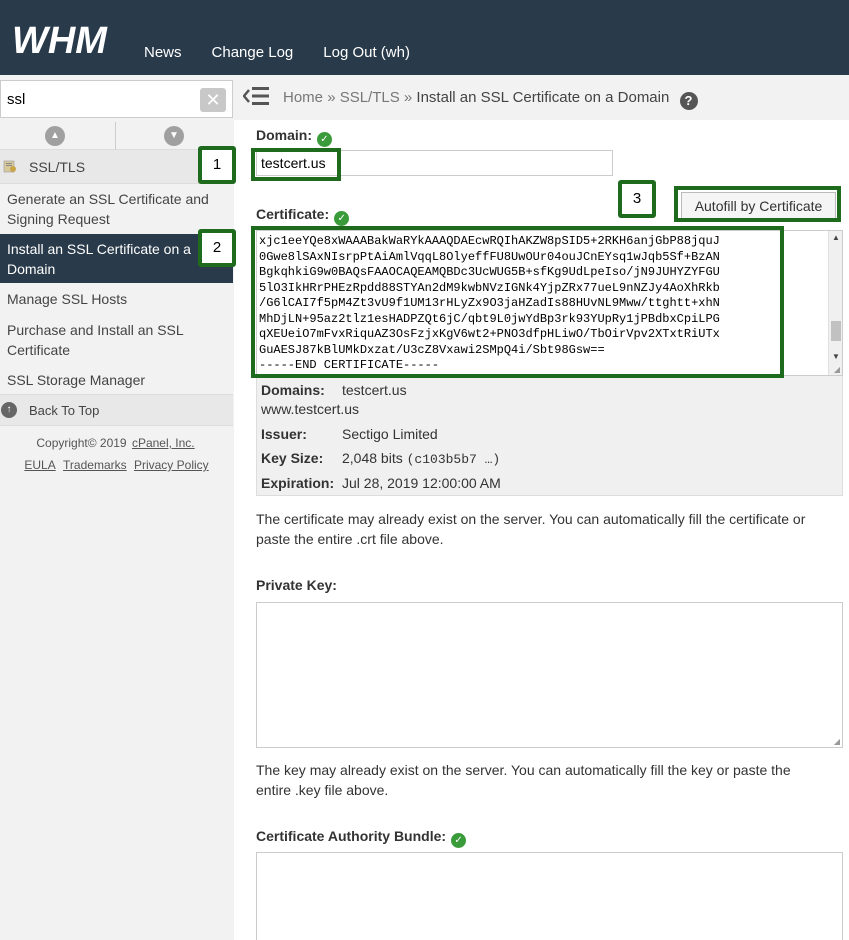  What do you see at coordinates (9, 166) in the screenshot?
I see `lock-certificate-icon` at bounding box center [9, 166].